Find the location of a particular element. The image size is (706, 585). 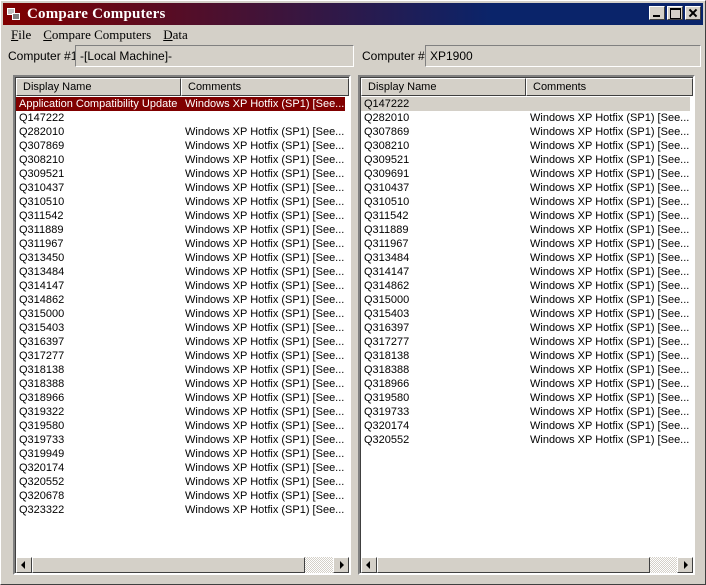

display-name-cell: Q319733 is located at coordinates (387, 412).